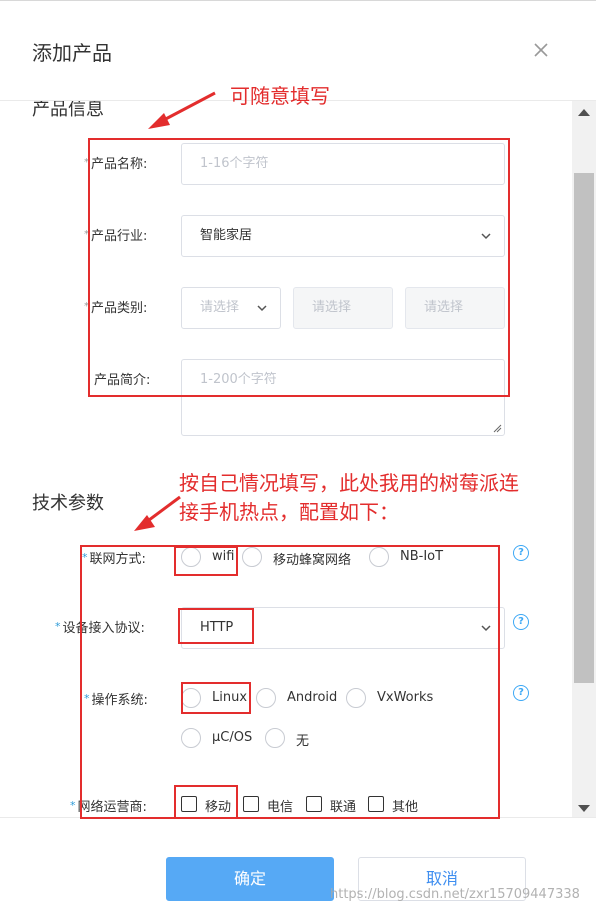 The image size is (596, 916). Describe the element at coordinates (280, 807) in the screenshot. I see `carrier-option-telecom: 电信` at that location.